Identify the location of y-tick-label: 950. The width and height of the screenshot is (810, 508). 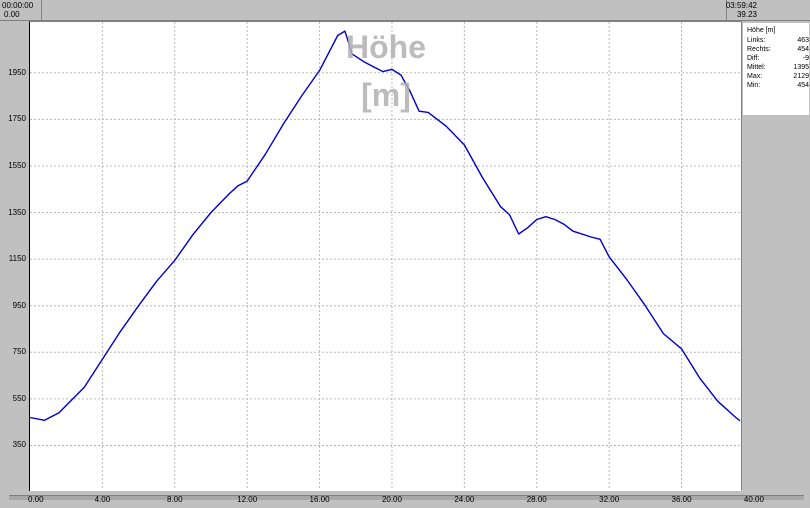
(19, 305).